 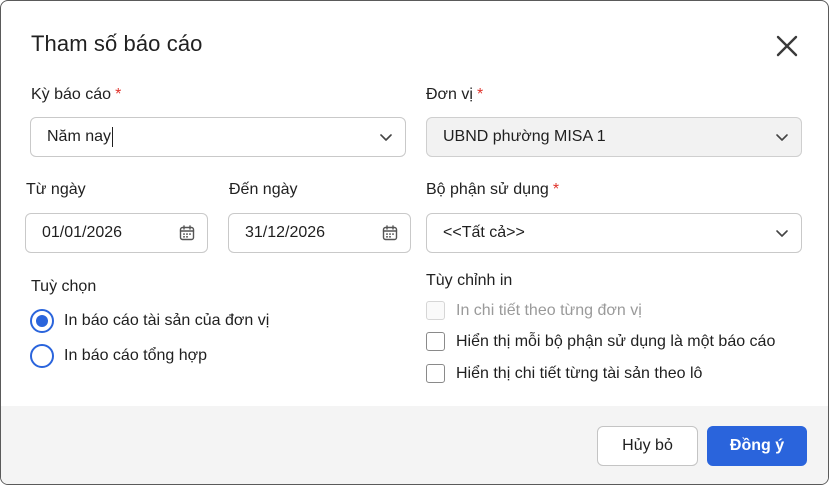 What do you see at coordinates (549, 310) in the screenshot?
I see `checkbox-label: In chi tiết theo từng đơn vị` at bounding box center [549, 310].